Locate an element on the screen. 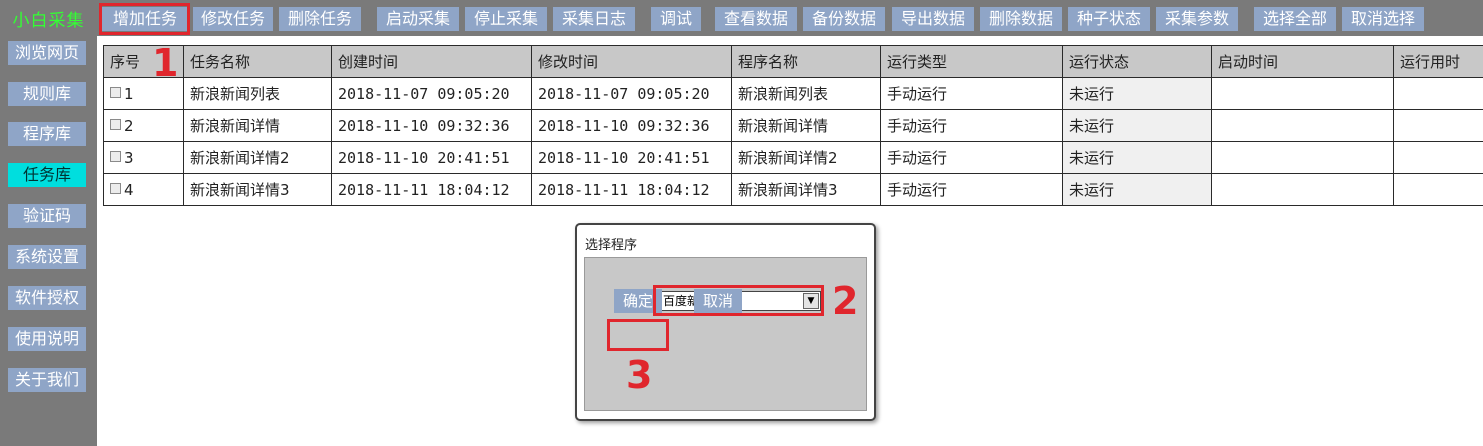 This screenshot has height=446, width=1483. row-index-cell: 2 is located at coordinates (143, 125).